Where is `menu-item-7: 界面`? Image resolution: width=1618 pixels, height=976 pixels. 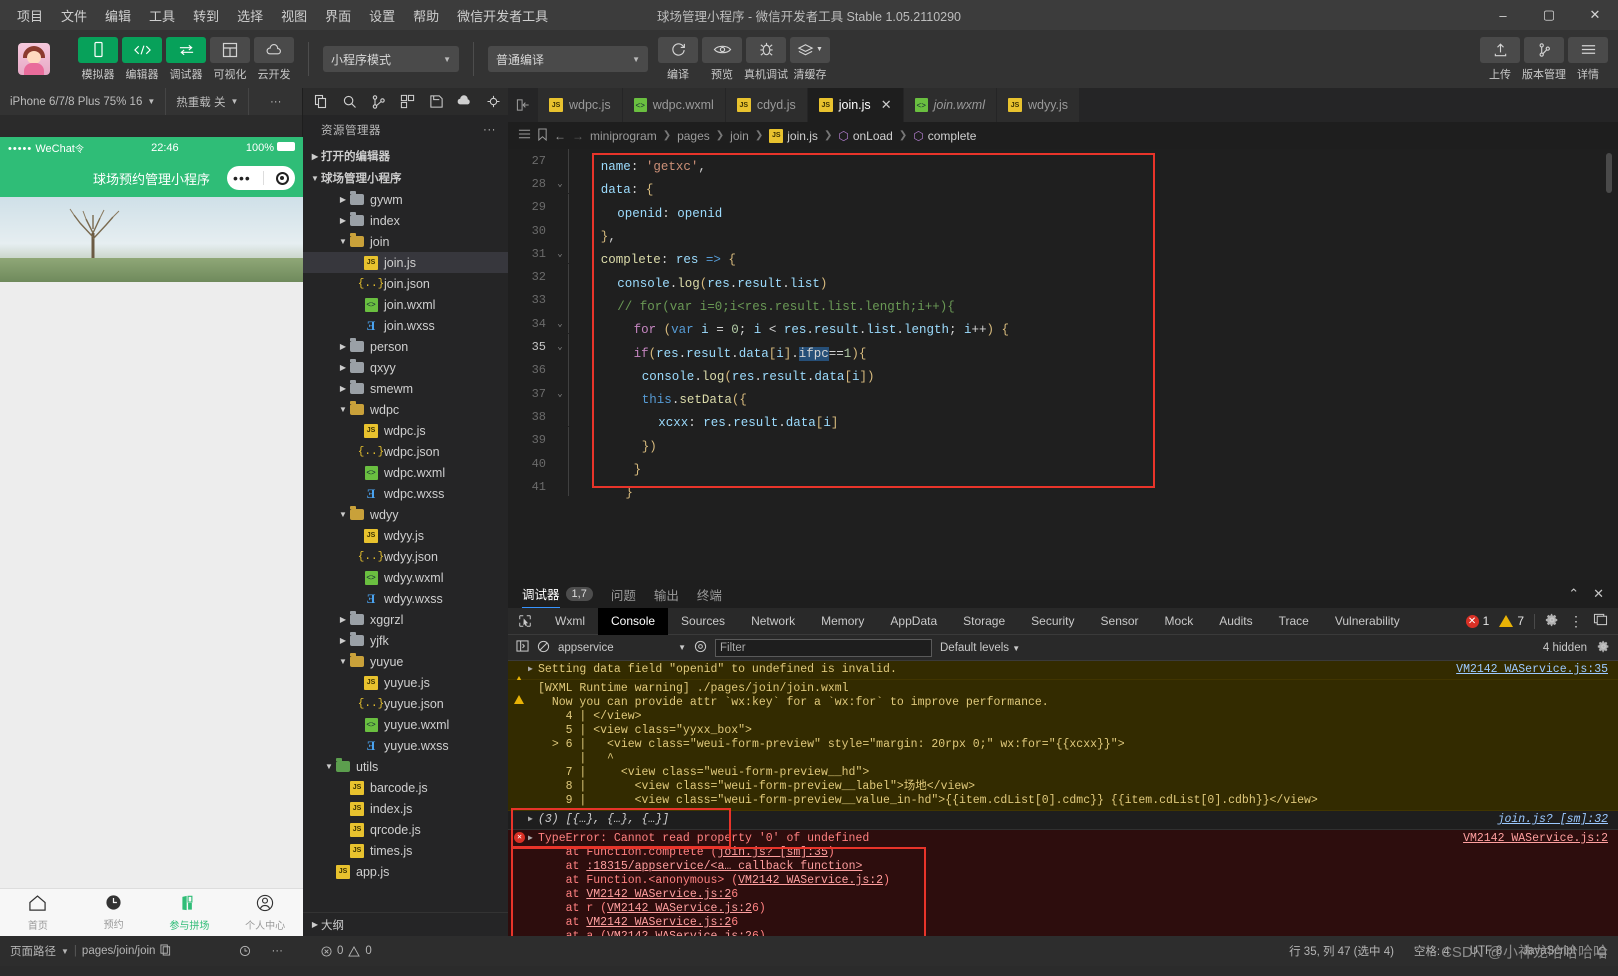 menu-item-7: 界面 is located at coordinates (338, 15).